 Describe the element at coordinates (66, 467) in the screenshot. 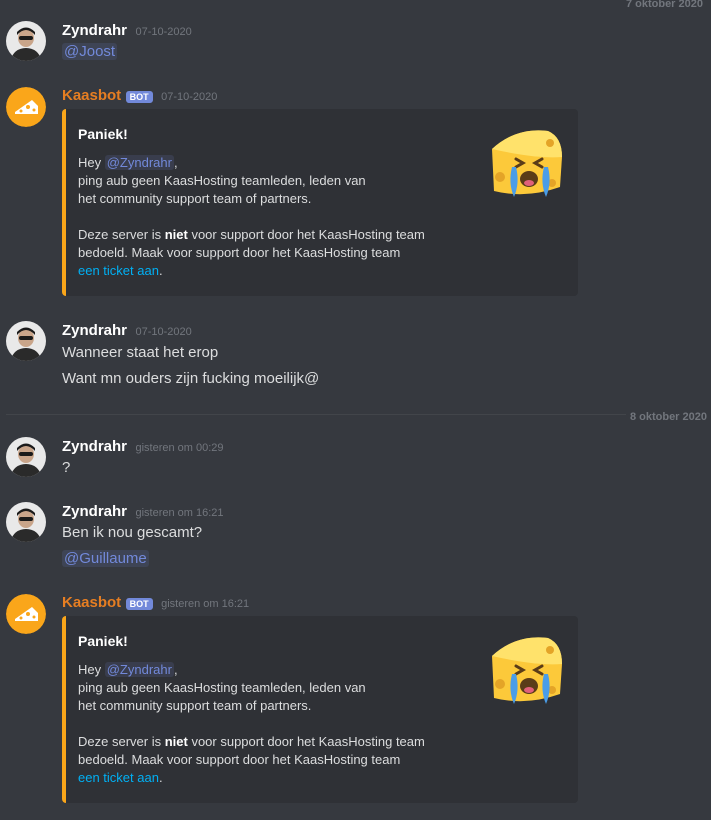

I see `message-content: ?` at that location.